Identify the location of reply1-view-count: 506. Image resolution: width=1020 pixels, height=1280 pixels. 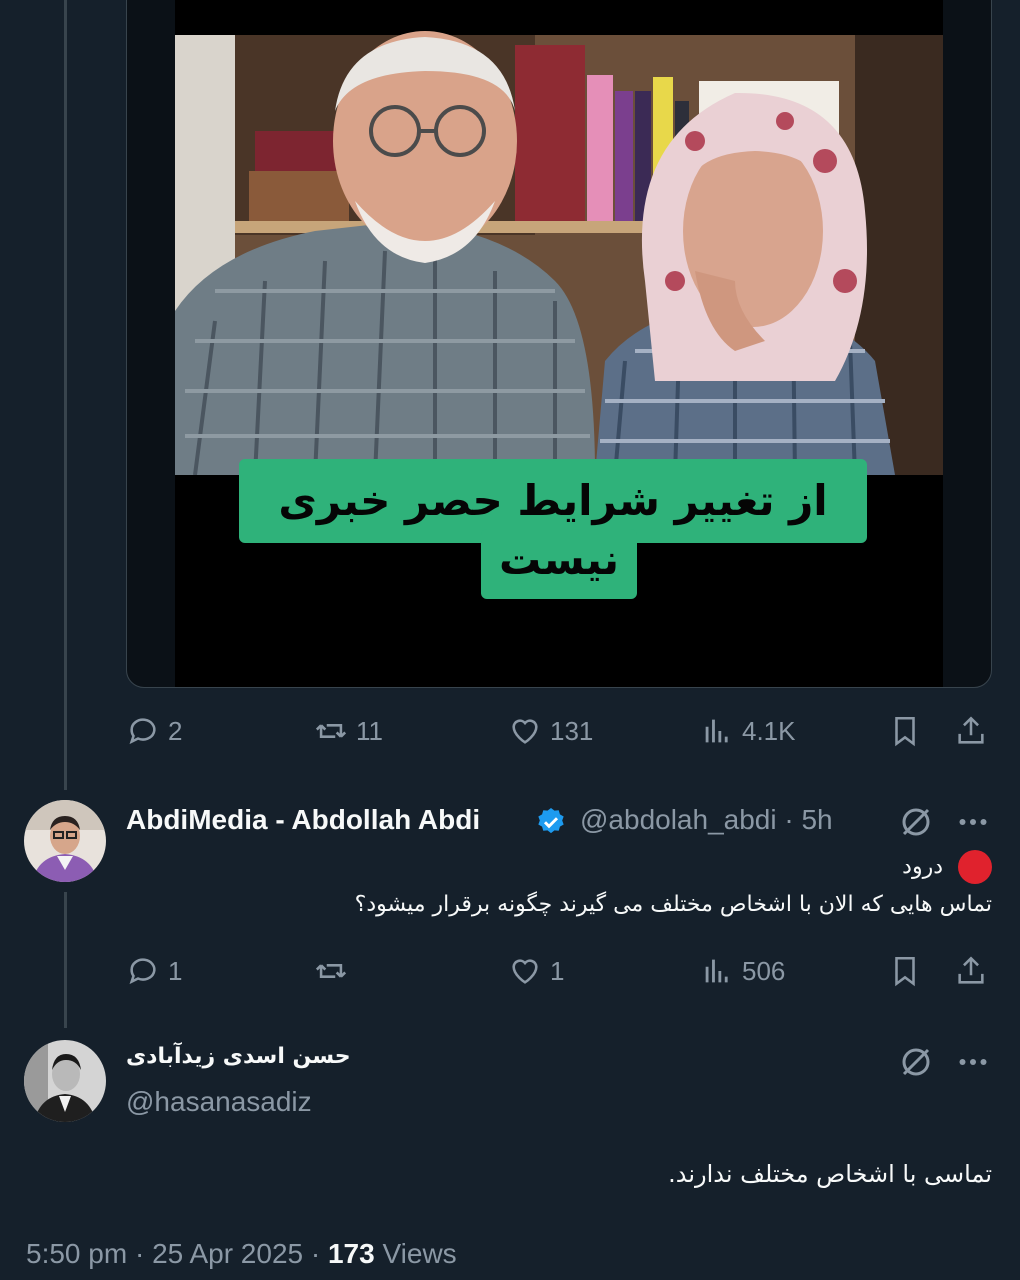
(764, 970).